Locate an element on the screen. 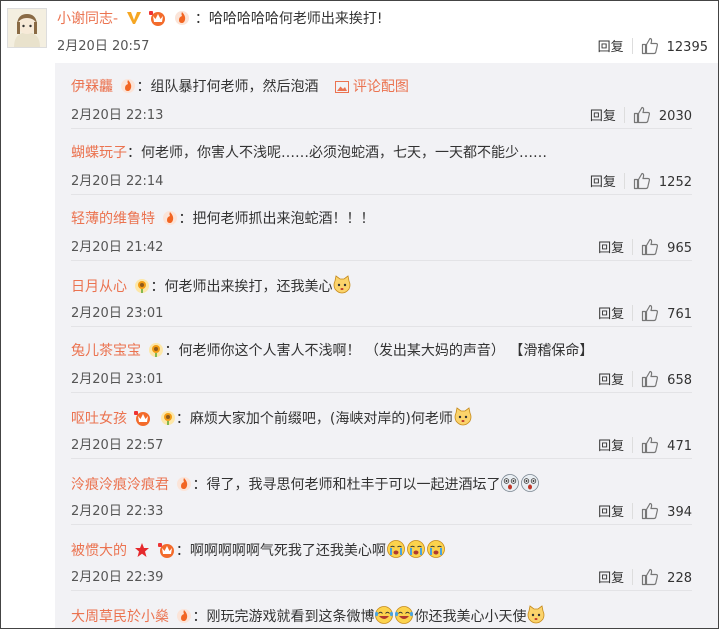 Image resolution: width=719 pixels, height=629 pixels. like-count: 965 is located at coordinates (679, 248).